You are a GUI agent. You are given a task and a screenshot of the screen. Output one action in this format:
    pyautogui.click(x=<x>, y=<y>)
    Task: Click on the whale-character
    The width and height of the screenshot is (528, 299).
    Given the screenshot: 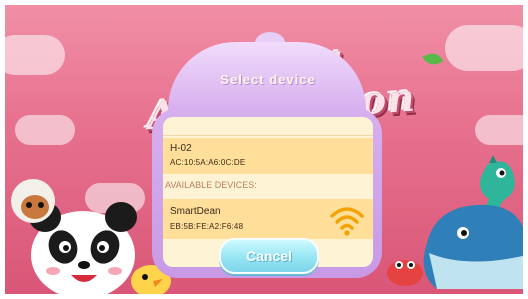 What is the action you would take?
    pyautogui.click(x=473, y=246)
    